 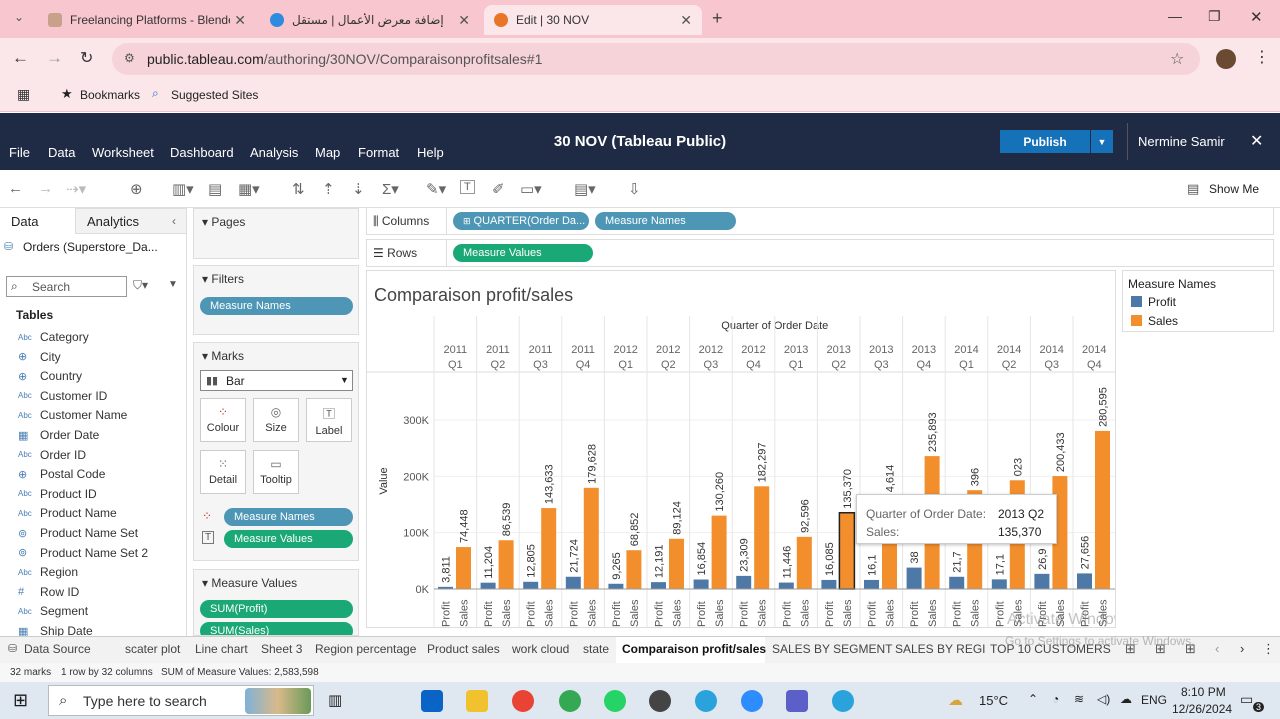 I want to click on rows-shelf: ☰ Rows Measure Values, so click(x=820, y=253).